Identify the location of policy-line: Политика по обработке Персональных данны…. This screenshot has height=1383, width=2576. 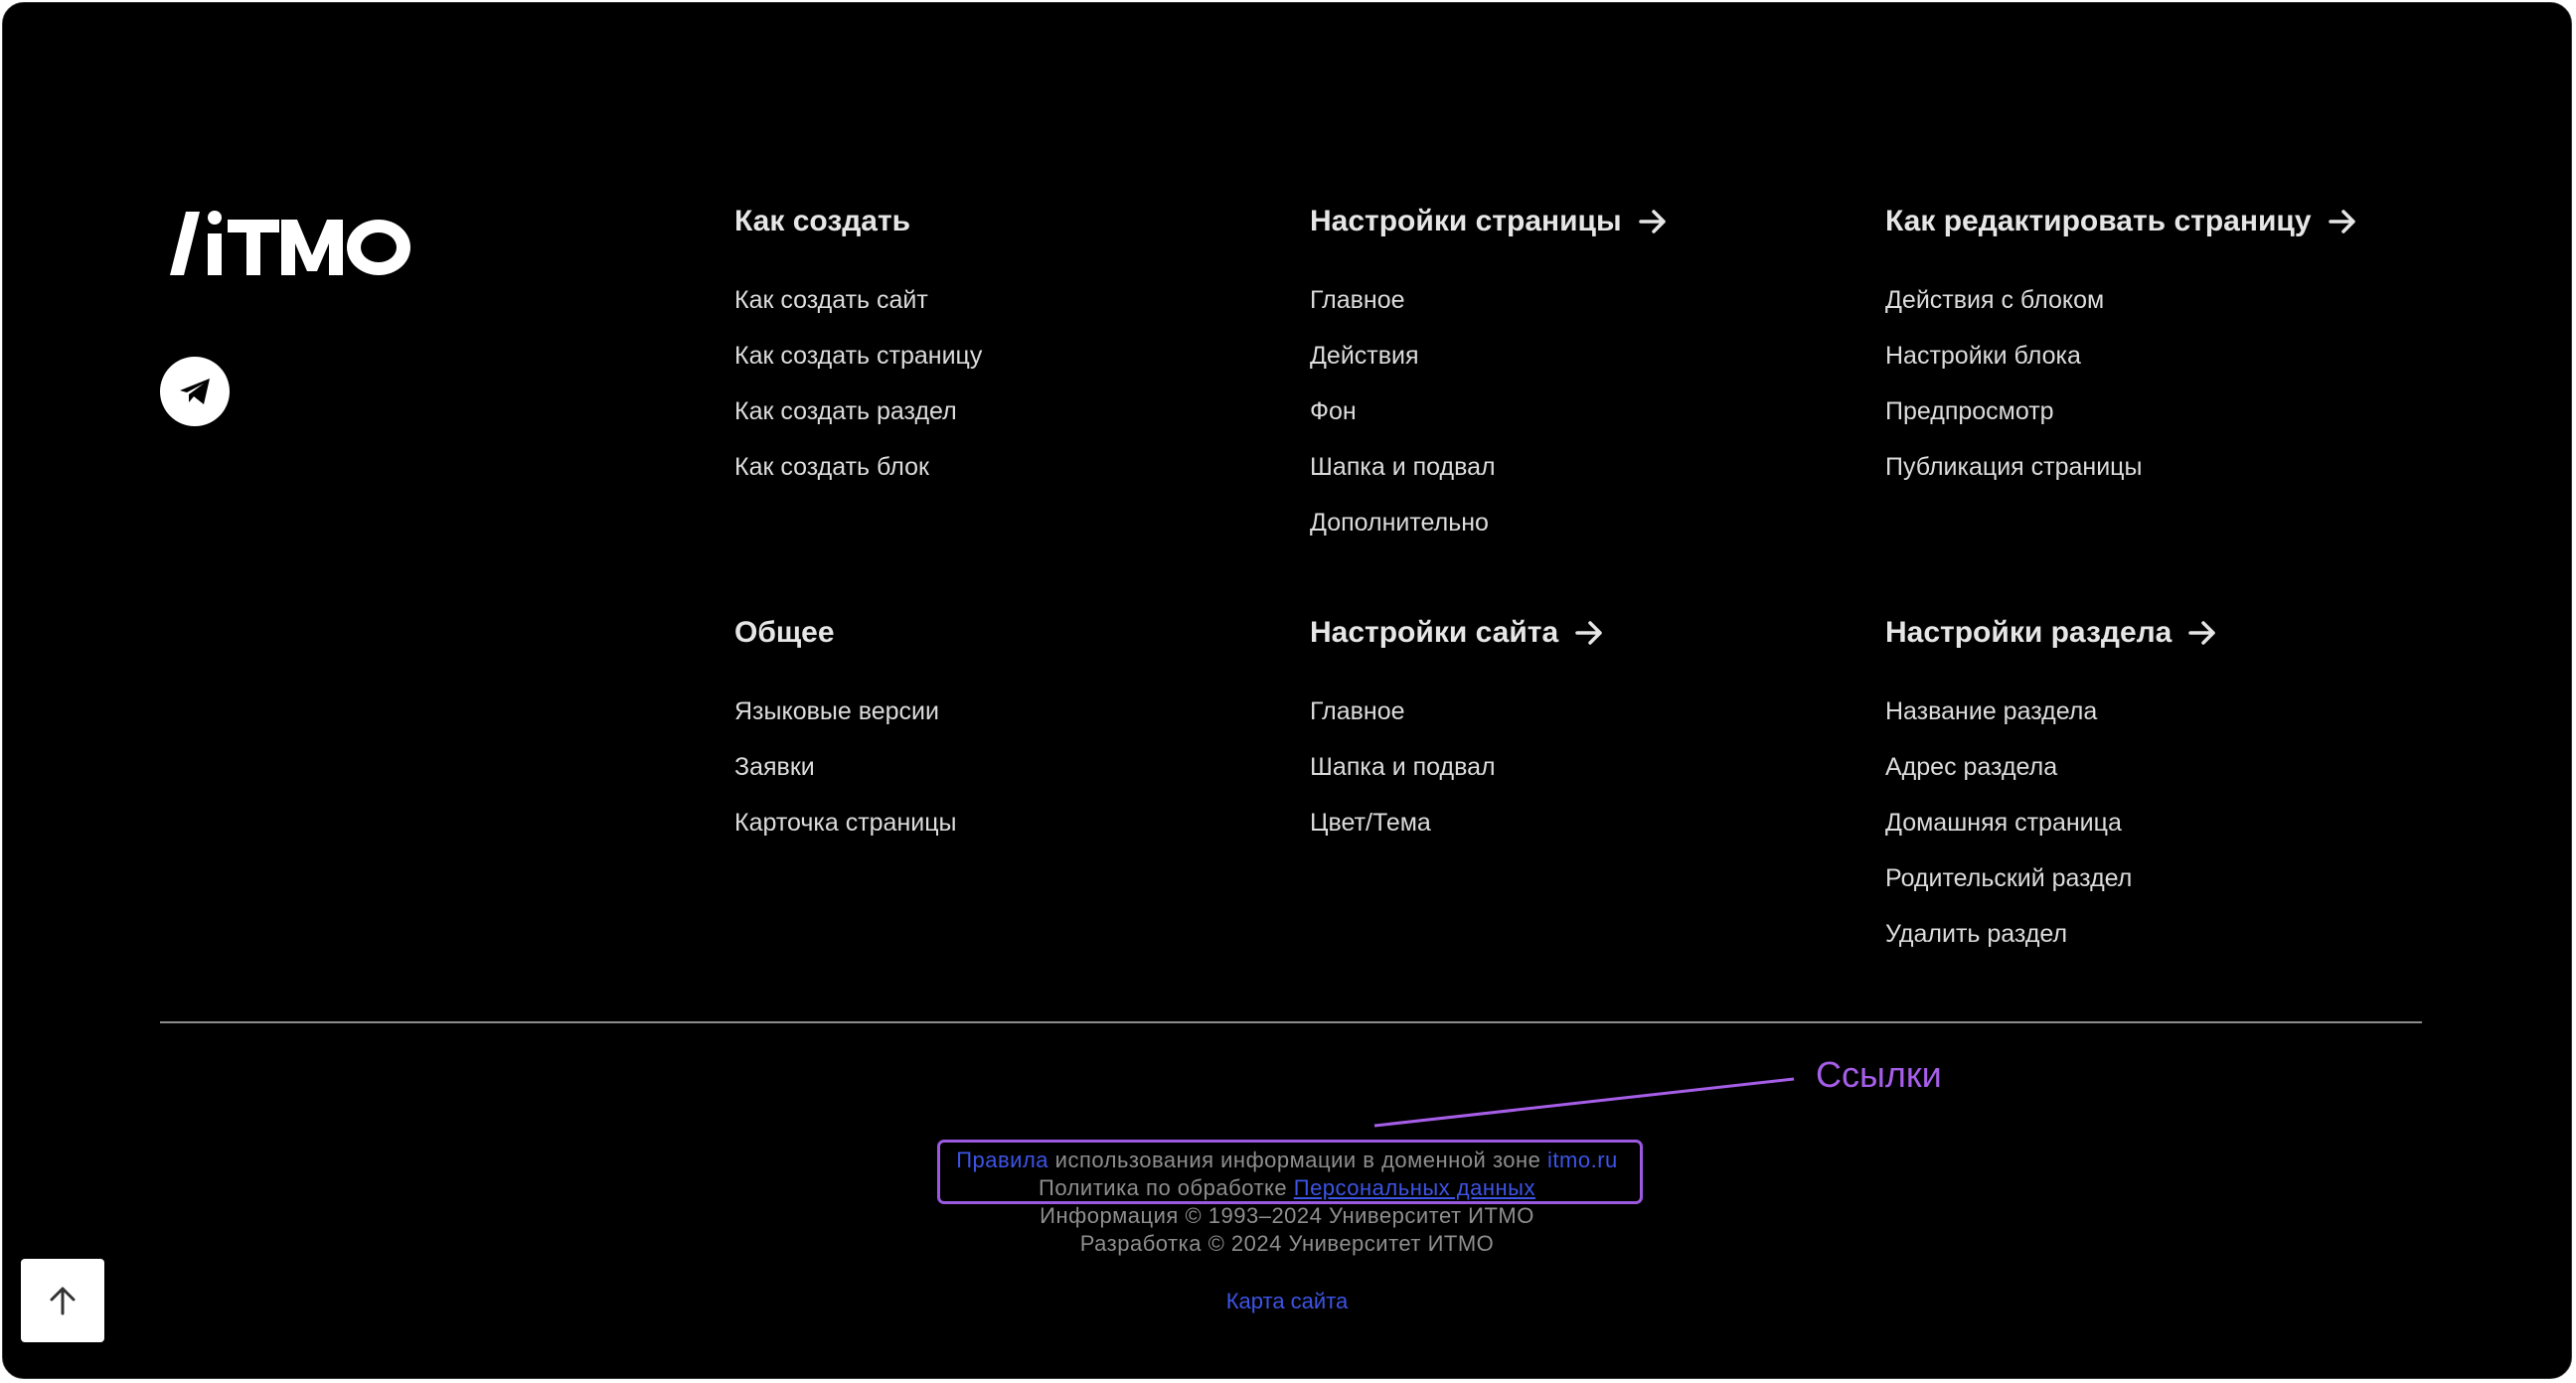
(1287, 1188).